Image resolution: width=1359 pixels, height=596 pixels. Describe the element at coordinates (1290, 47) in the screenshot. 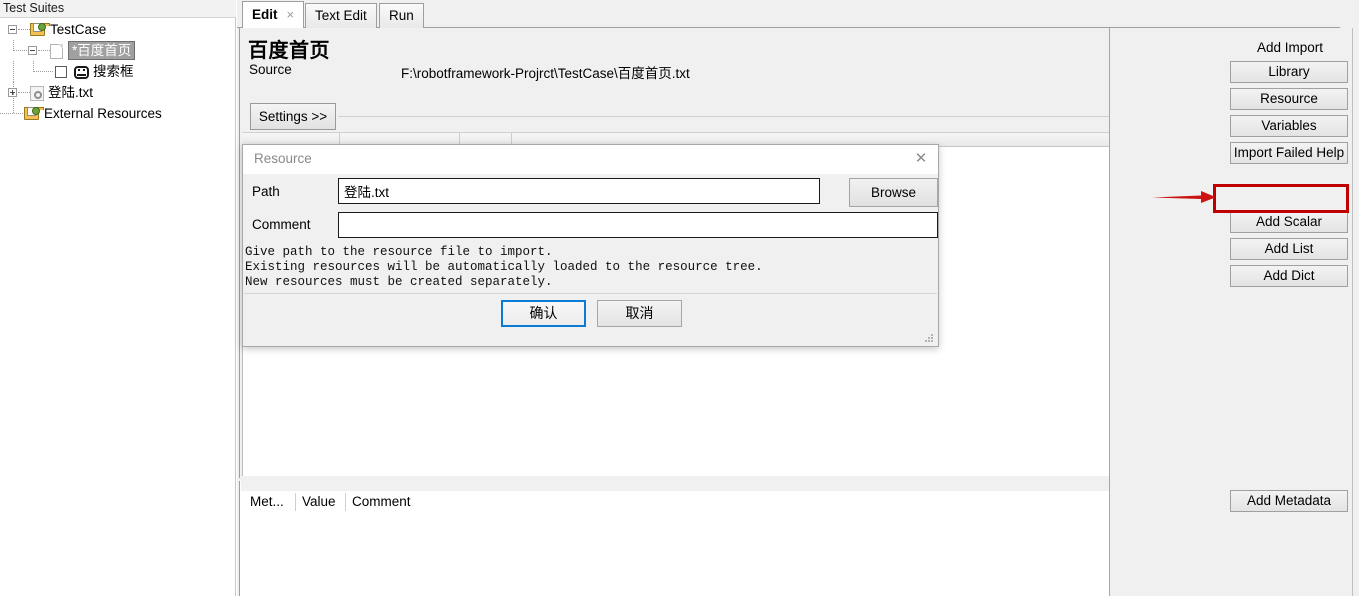

I see `add-import-title: Add Import` at that location.